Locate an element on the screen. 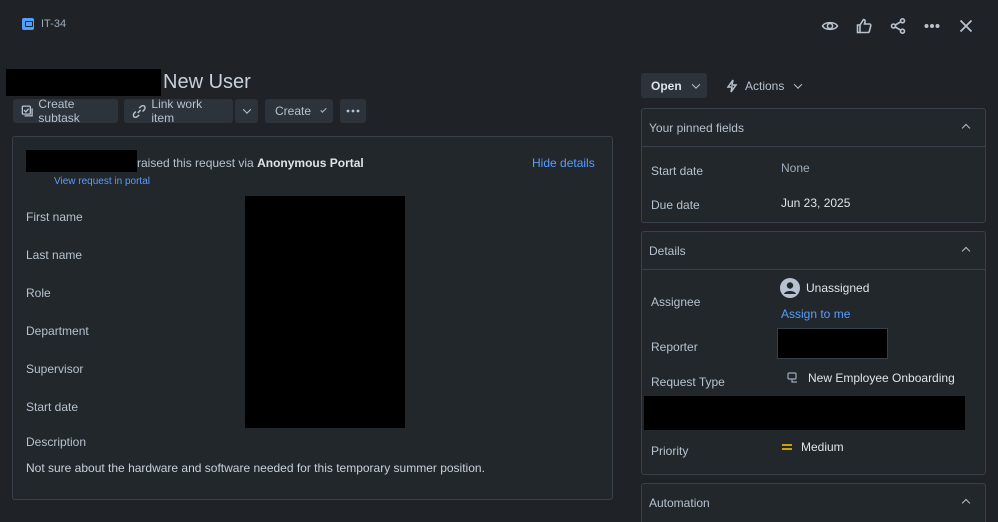  hide-details-link: Hide details is located at coordinates (563, 163).